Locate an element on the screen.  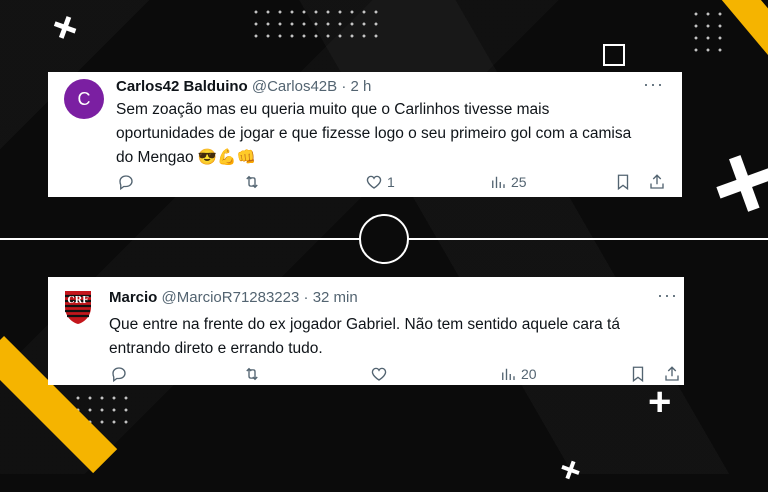
tweet-actions: 1 25 is located at coordinates (365, 185).